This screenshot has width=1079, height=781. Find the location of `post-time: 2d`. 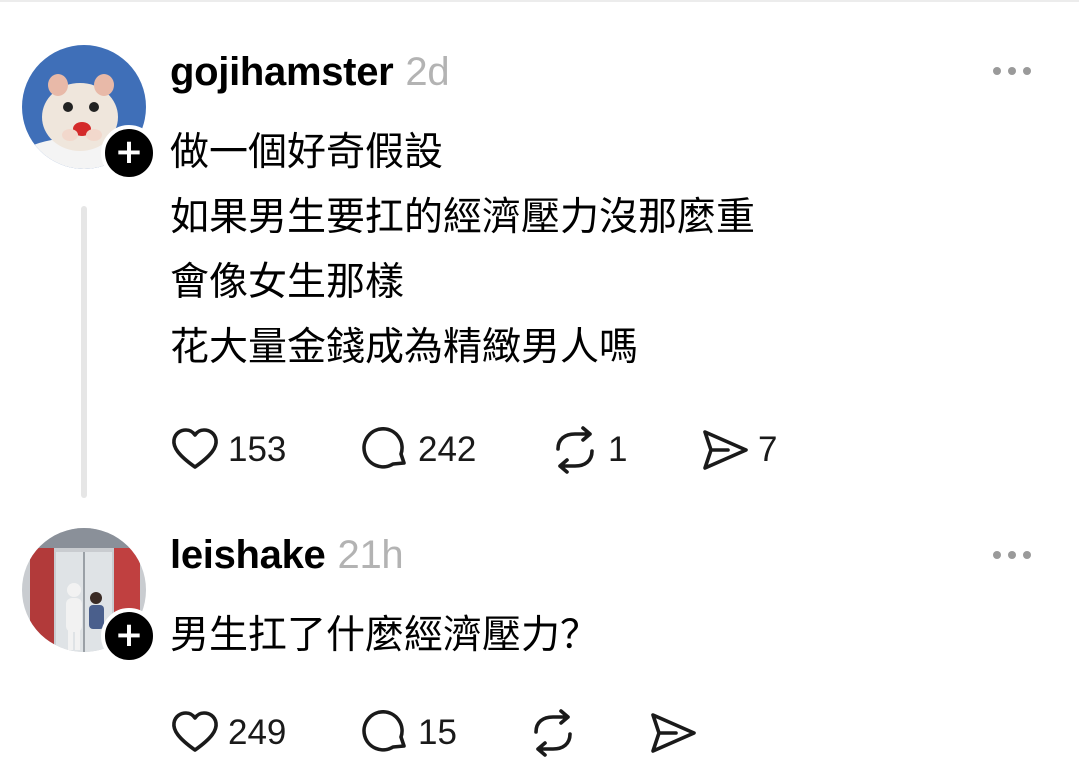

post-time: 2d is located at coordinates (427, 72).